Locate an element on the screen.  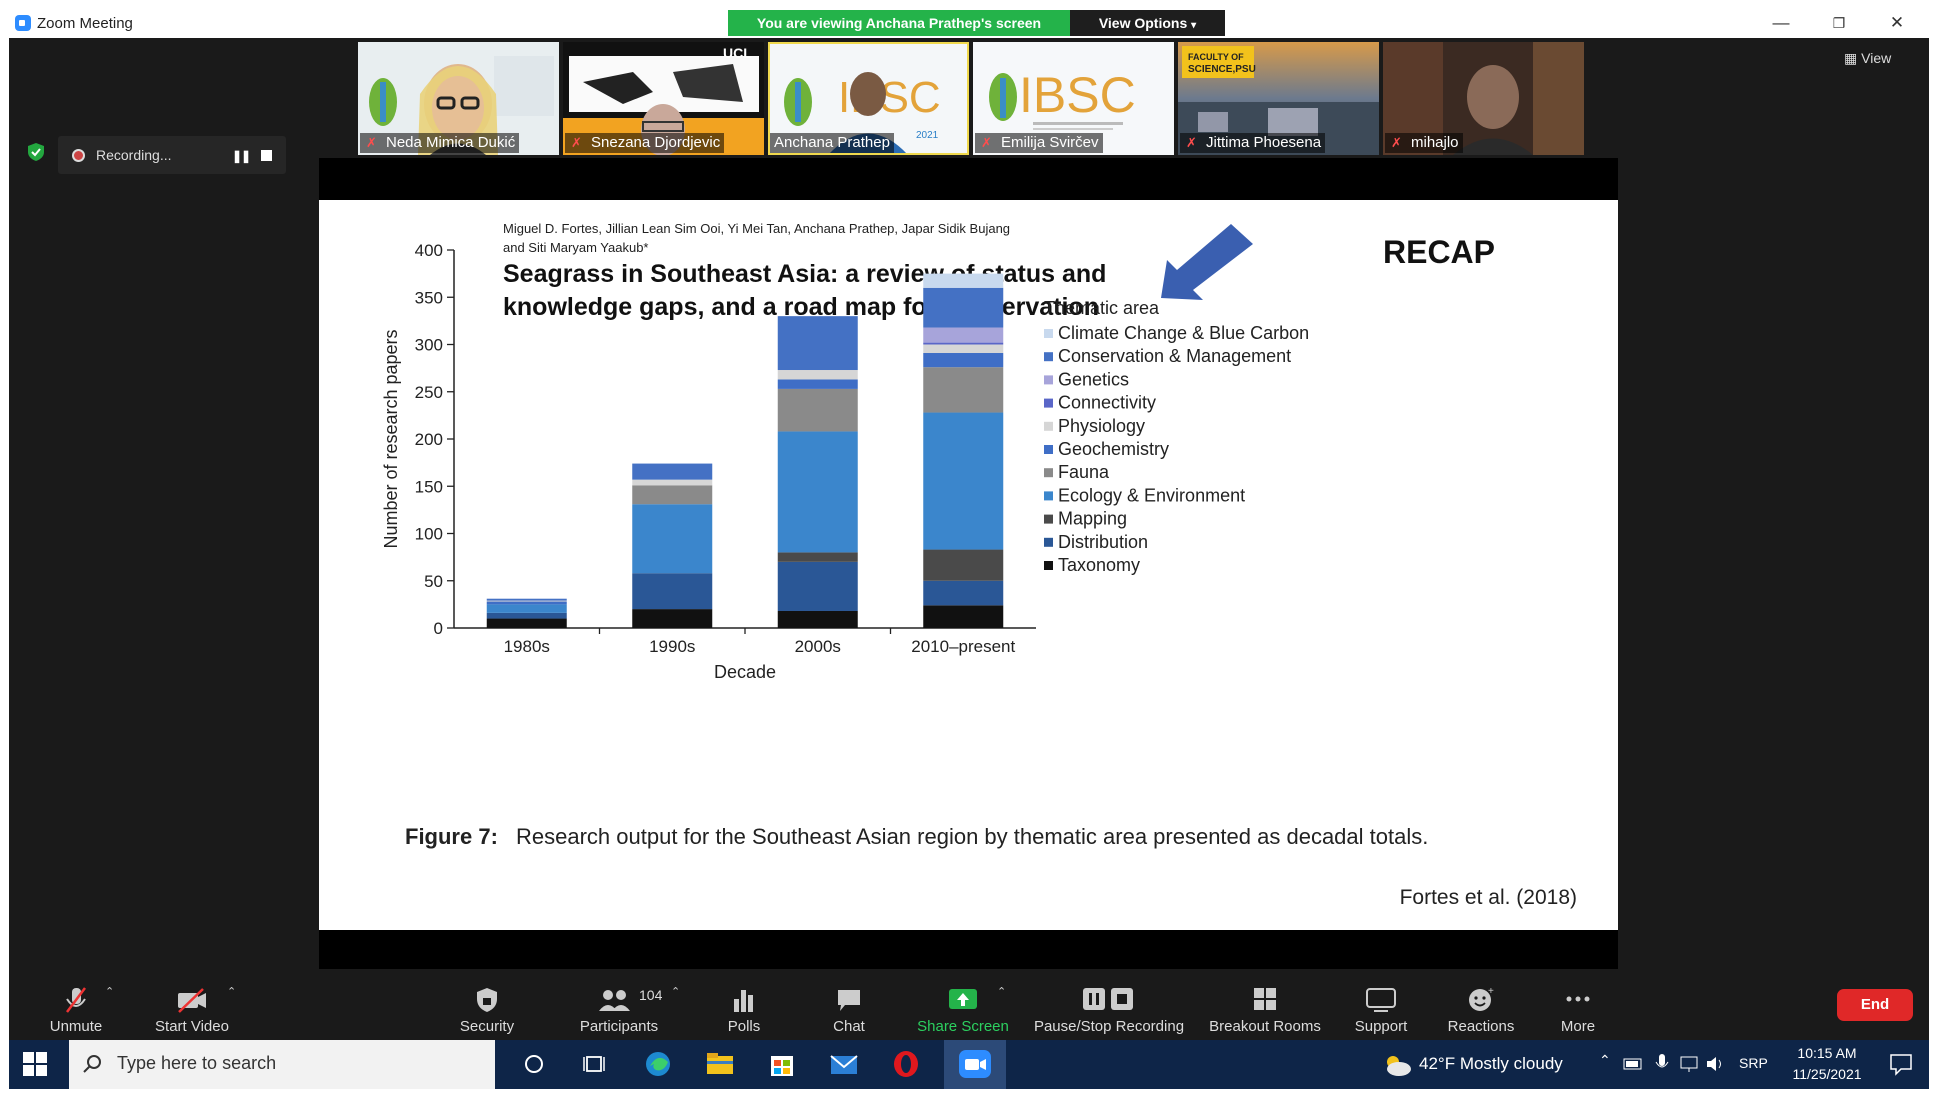
minimize-button: — is located at coordinates (1781, 23).